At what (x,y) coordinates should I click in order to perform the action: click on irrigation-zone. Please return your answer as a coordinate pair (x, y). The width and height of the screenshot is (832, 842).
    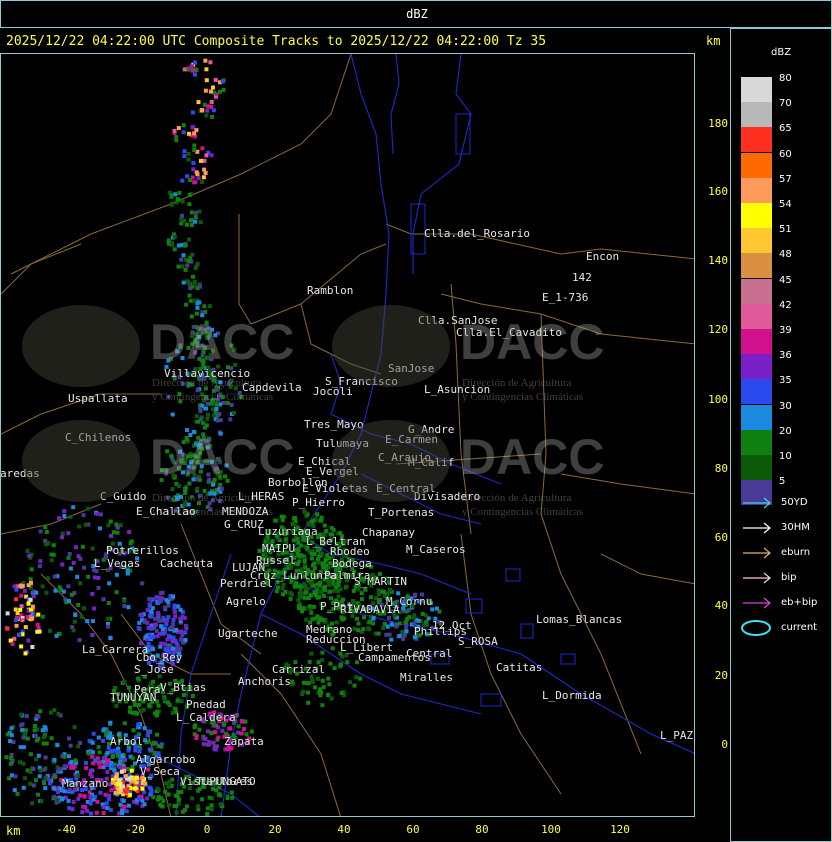
    Looking at the image, I should click on (474, 606).